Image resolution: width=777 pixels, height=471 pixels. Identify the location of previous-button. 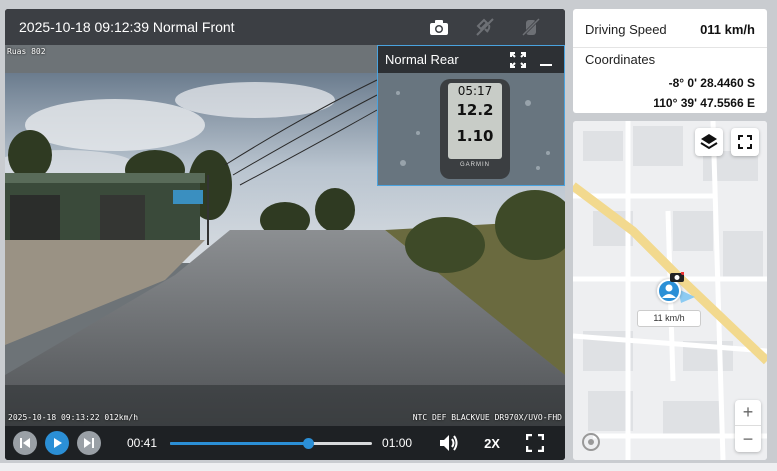
(25, 443).